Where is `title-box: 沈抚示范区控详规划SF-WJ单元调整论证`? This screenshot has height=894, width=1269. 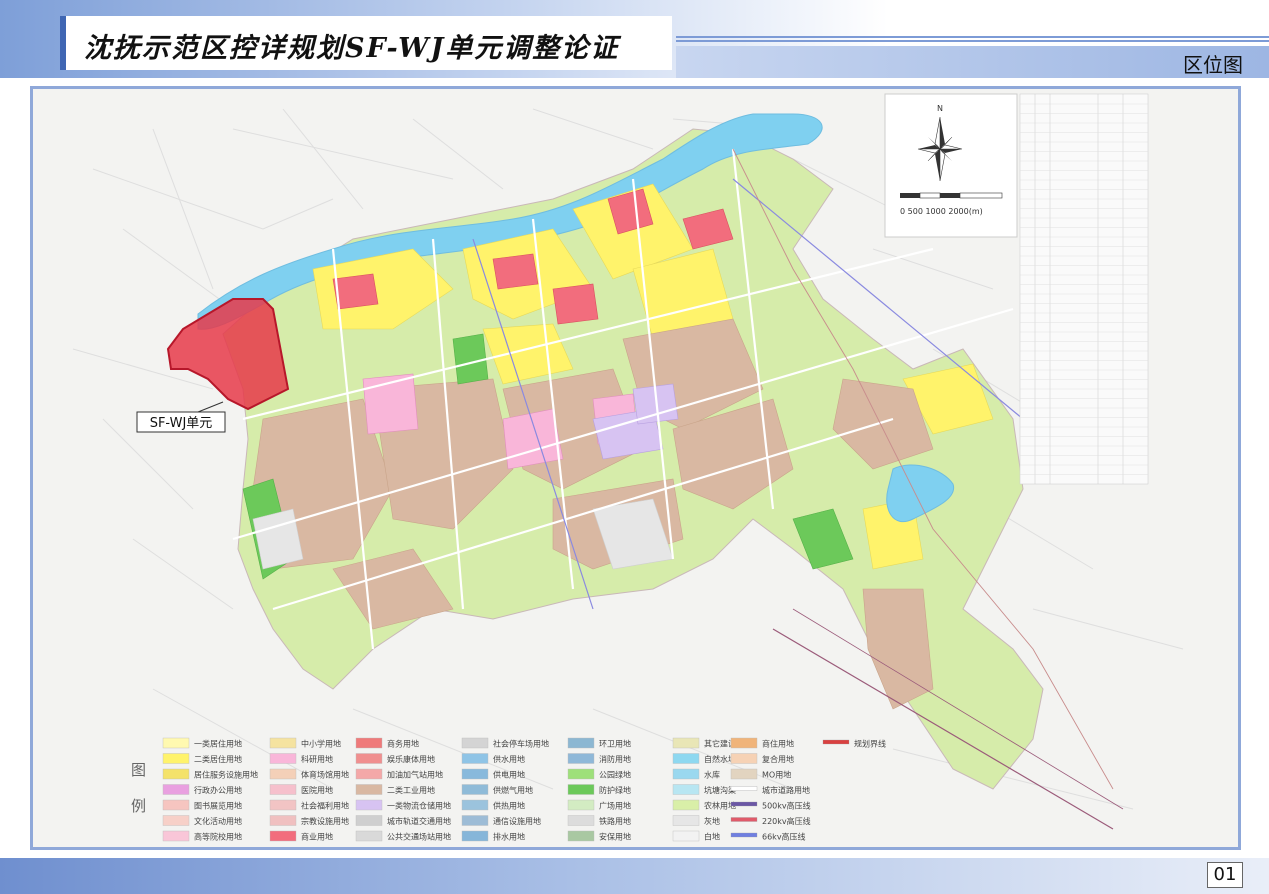 title-box: 沈抚示范区控详规划SF-WJ单元调整论证 is located at coordinates (366, 43).